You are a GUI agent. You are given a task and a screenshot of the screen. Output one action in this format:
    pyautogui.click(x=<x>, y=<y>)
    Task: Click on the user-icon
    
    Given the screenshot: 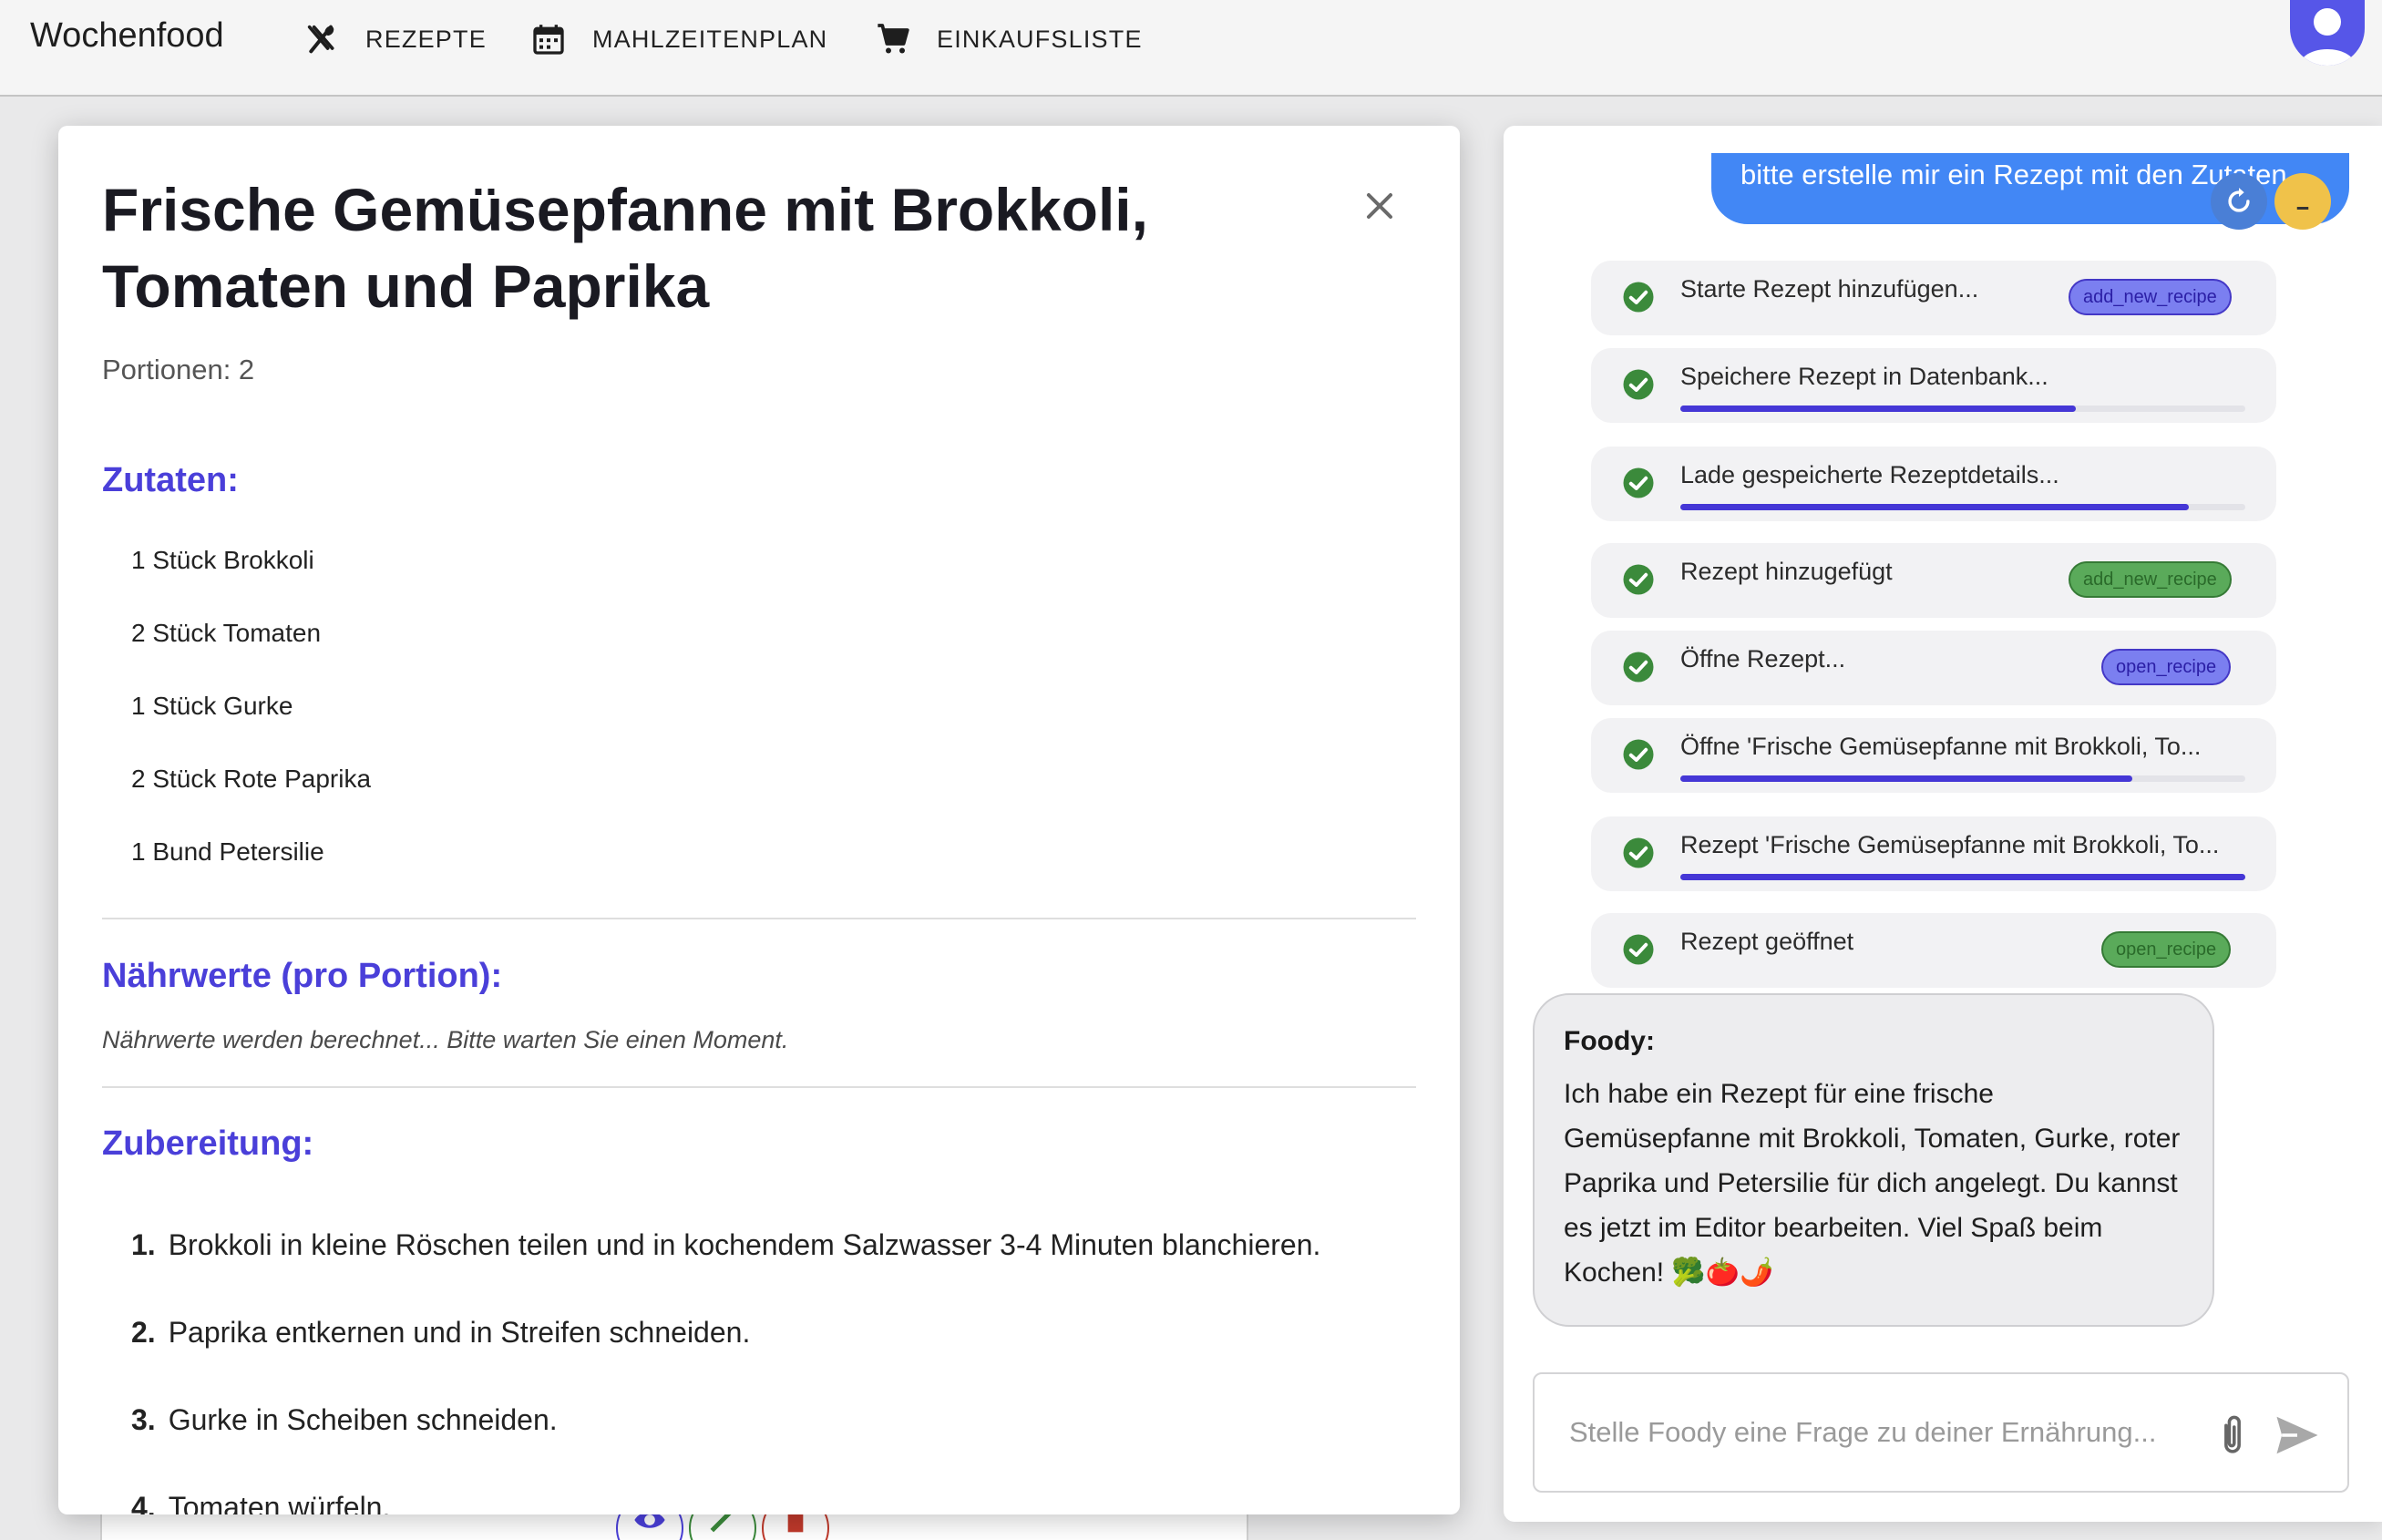 What is the action you would take?
    pyautogui.click(x=2327, y=37)
    